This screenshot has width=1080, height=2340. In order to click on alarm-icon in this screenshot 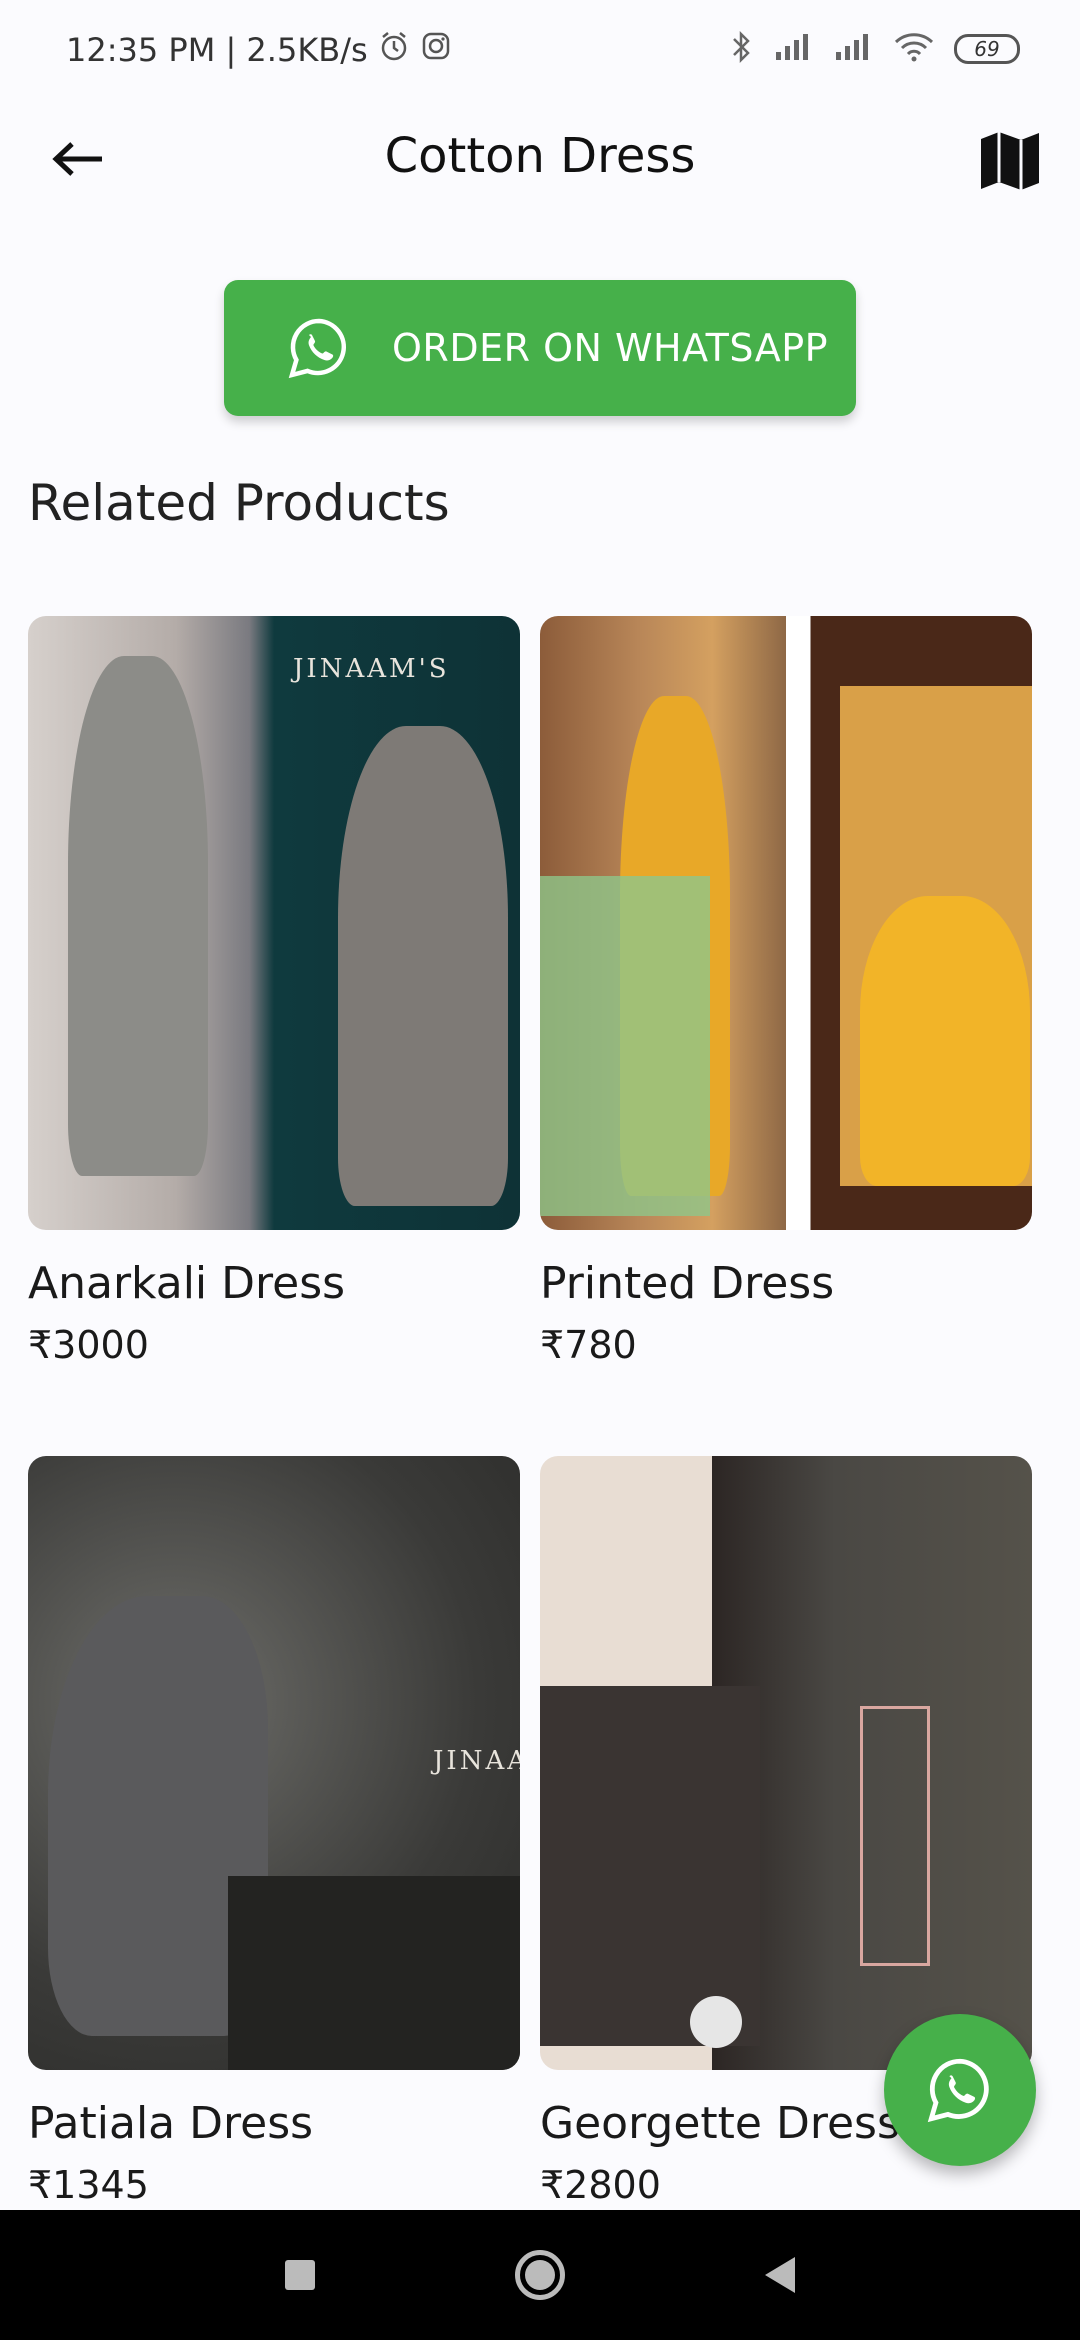, I will do `click(394, 50)`.